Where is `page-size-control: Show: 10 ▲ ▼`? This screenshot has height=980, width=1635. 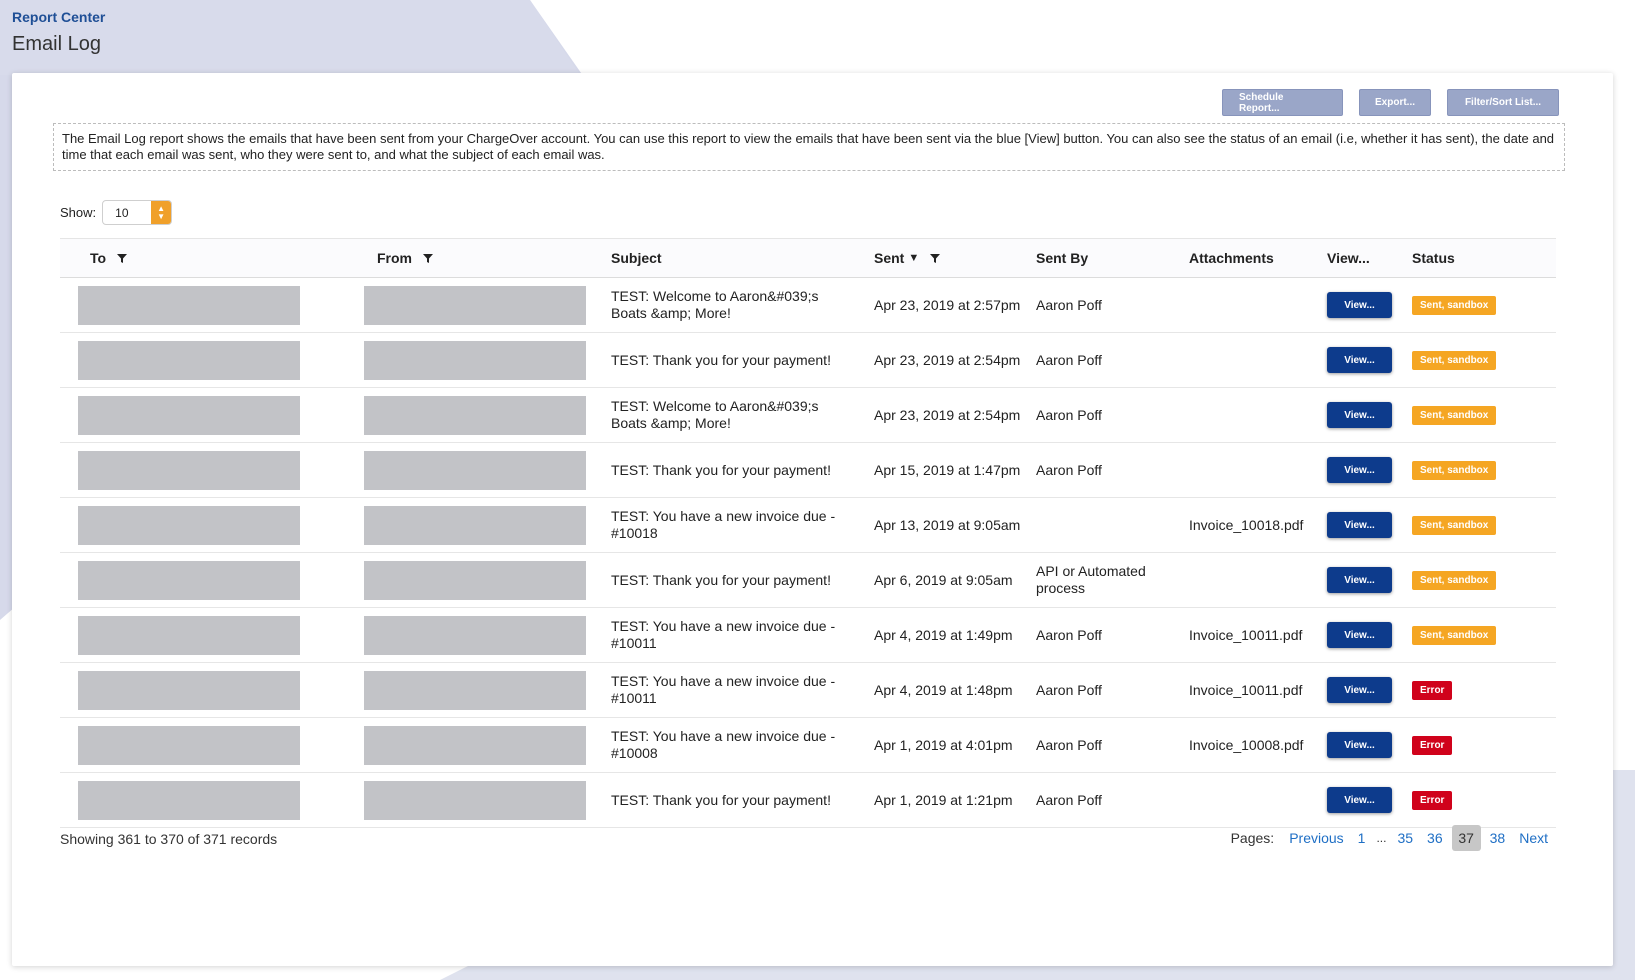 page-size-control: Show: 10 ▲ ▼ is located at coordinates (116, 212).